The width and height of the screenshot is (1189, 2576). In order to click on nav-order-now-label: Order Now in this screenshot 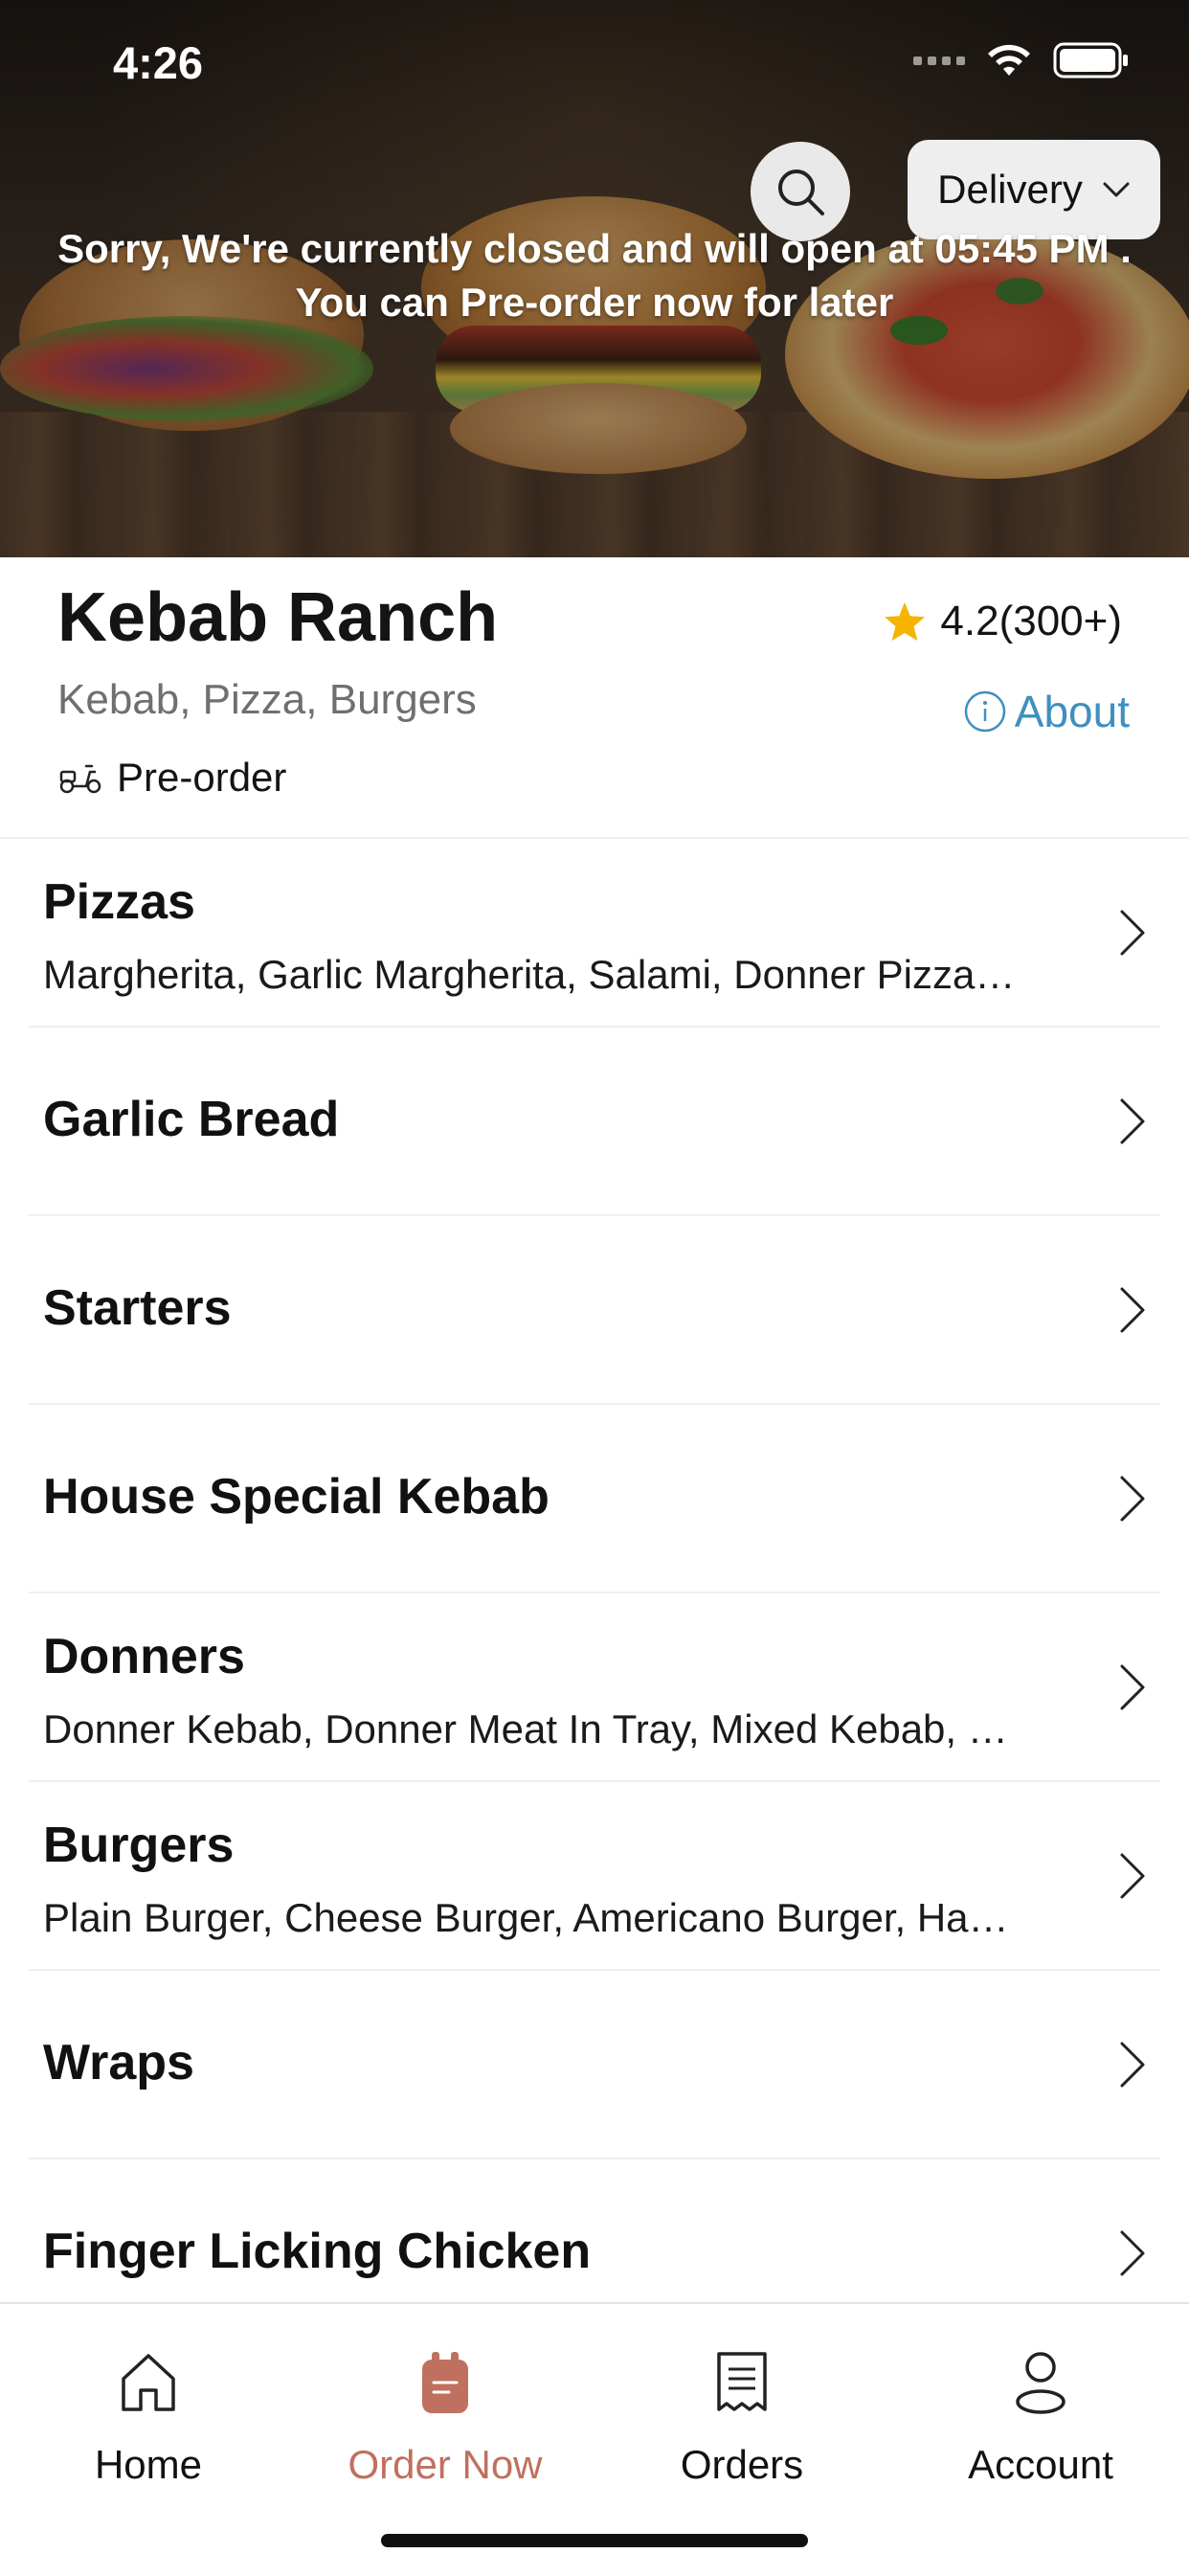, I will do `click(445, 2464)`.